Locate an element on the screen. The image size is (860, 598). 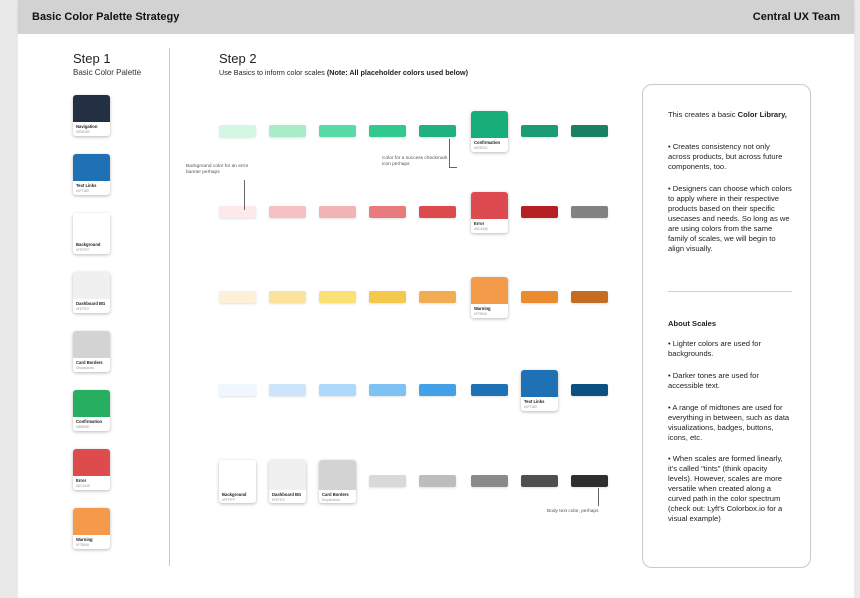
step1-subtitle: Basic Color Palette is located at coordinates (107, 72).